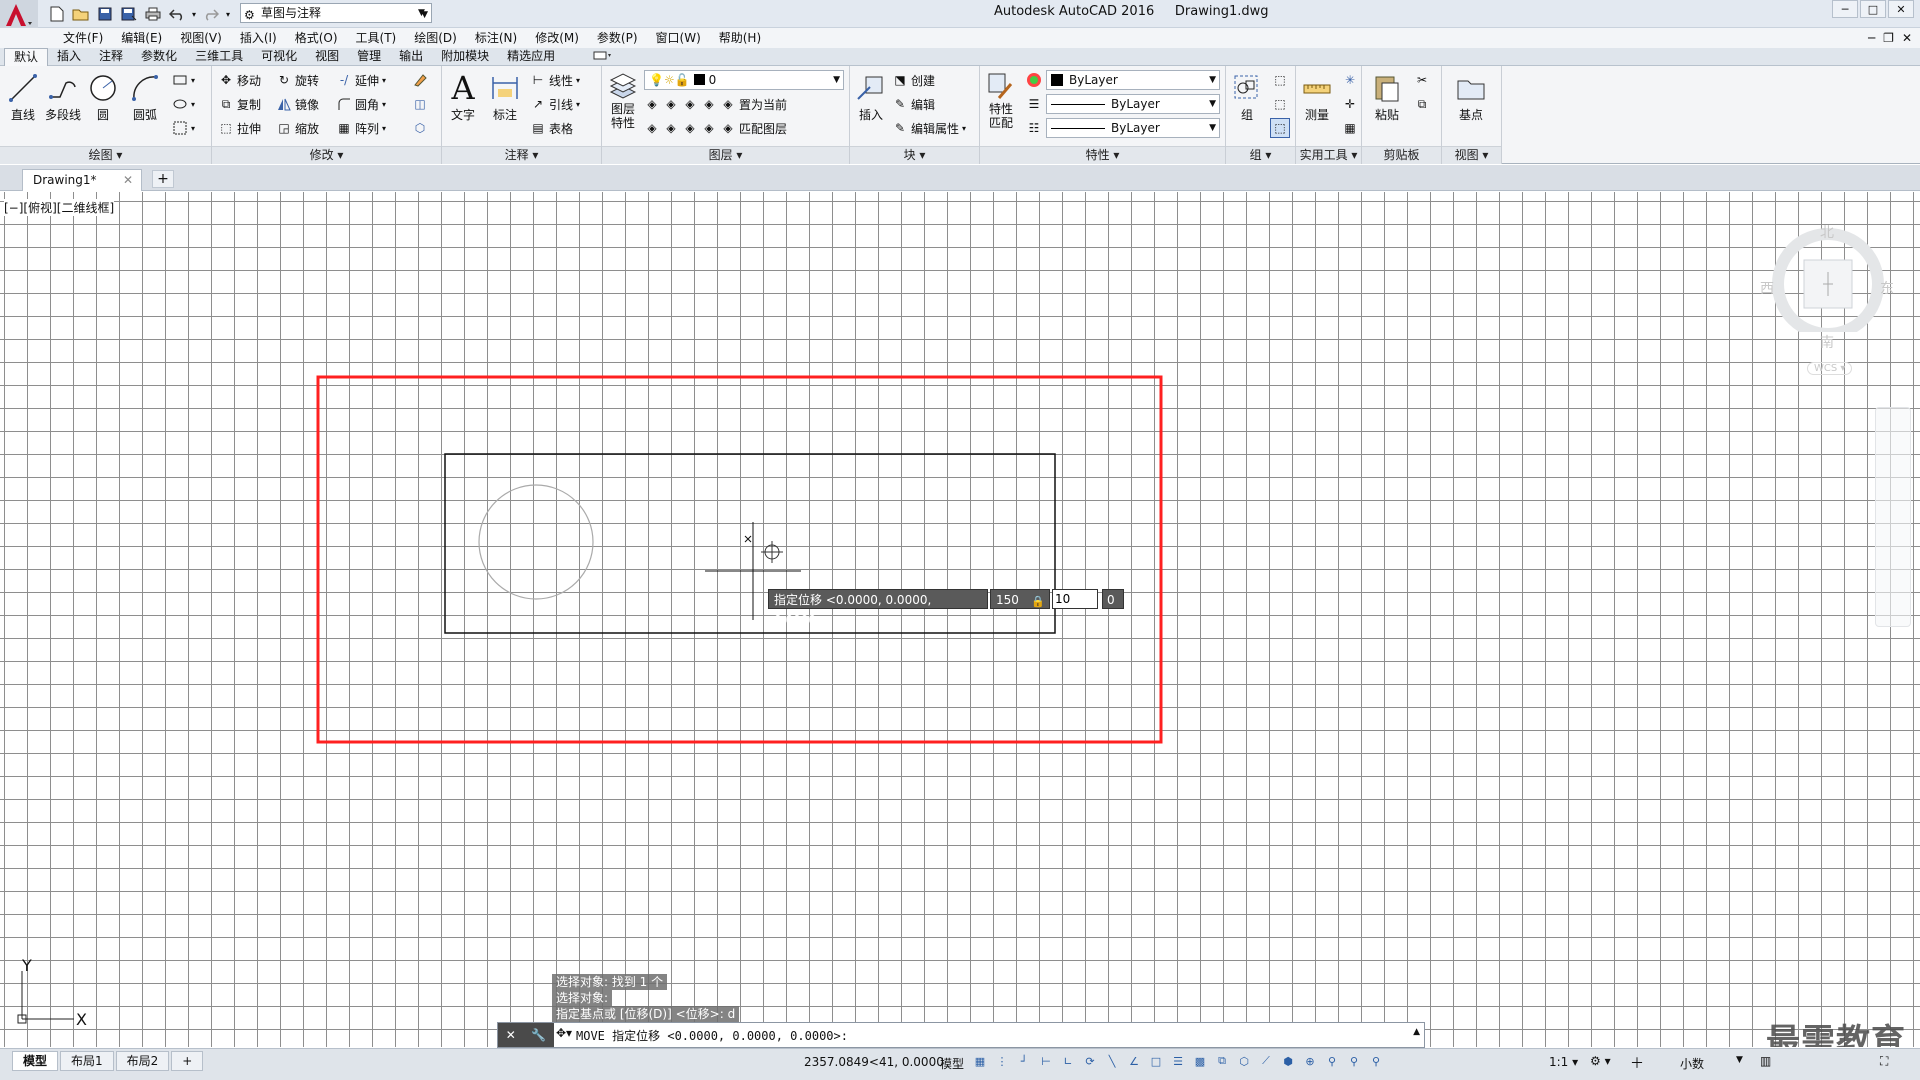 This screenshot has height=1080, width=1920. Describe the element at coordinates (1156, 1061) in the screenshot. I see `object-snap-icon: □` at that location.